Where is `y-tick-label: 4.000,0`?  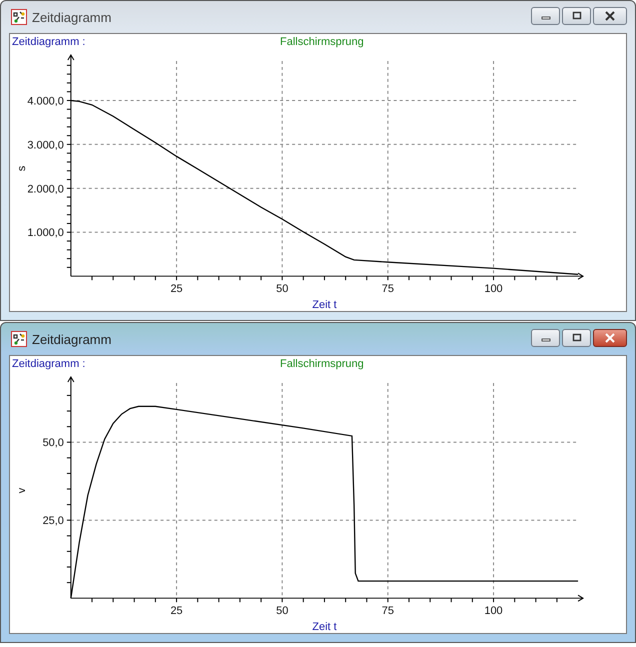
y-tick-label: 4.000,0 is located at coordinates (45, 101).